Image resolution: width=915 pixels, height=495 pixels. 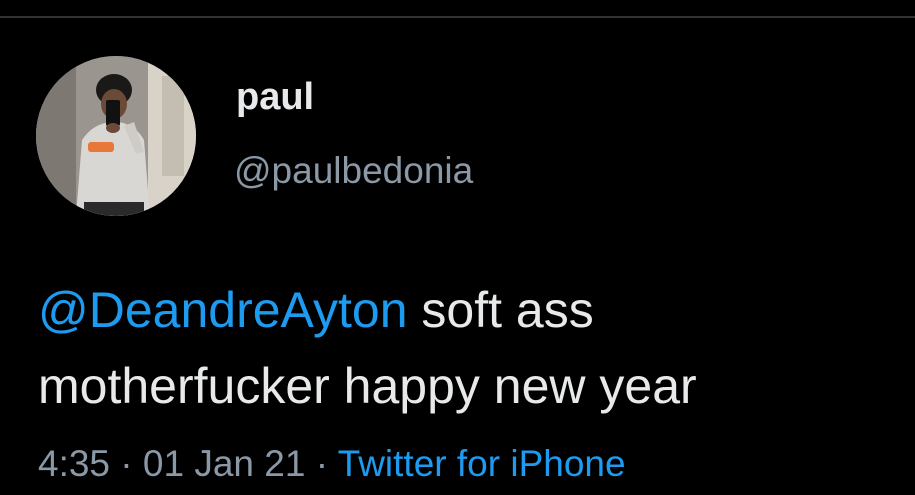 What do you see at coordinates (367, 386) in the screenshot?
I see `tweet-text-line2: motherfucker happy new year` at bounding box center [367, 386].